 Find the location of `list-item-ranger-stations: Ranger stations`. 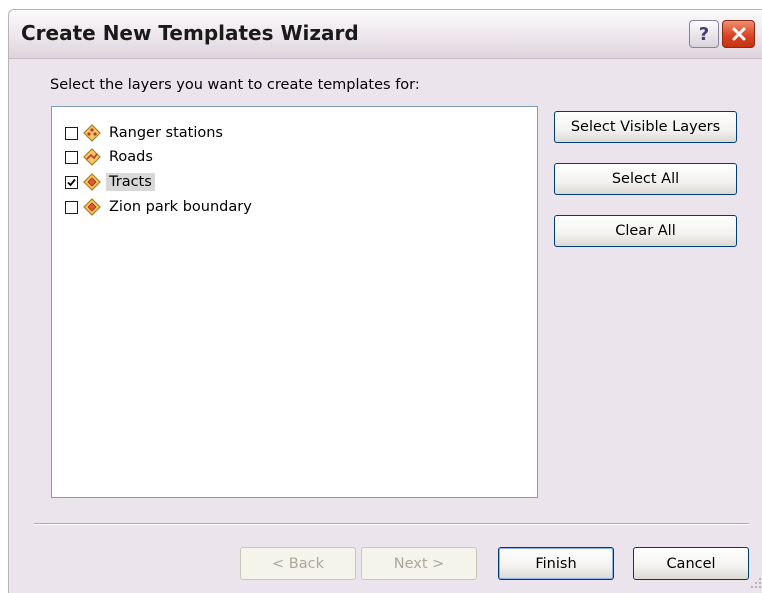

list-item-ranger-stations: Ranger stations is located at coordinates (145, 133).